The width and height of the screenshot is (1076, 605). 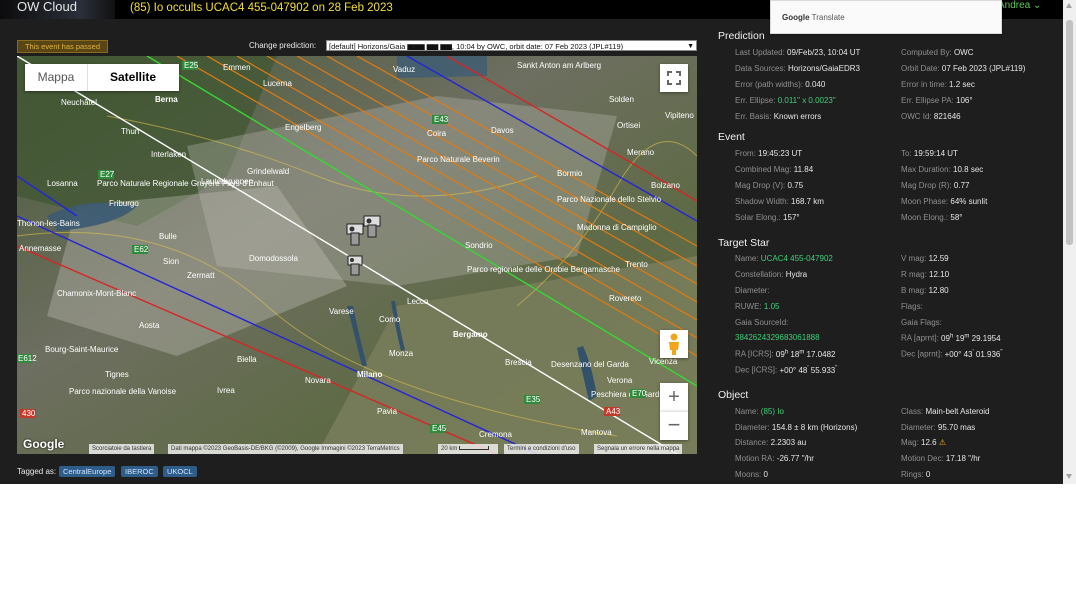 I want to click on field-label: Moons:, so click(x=748, y=474).